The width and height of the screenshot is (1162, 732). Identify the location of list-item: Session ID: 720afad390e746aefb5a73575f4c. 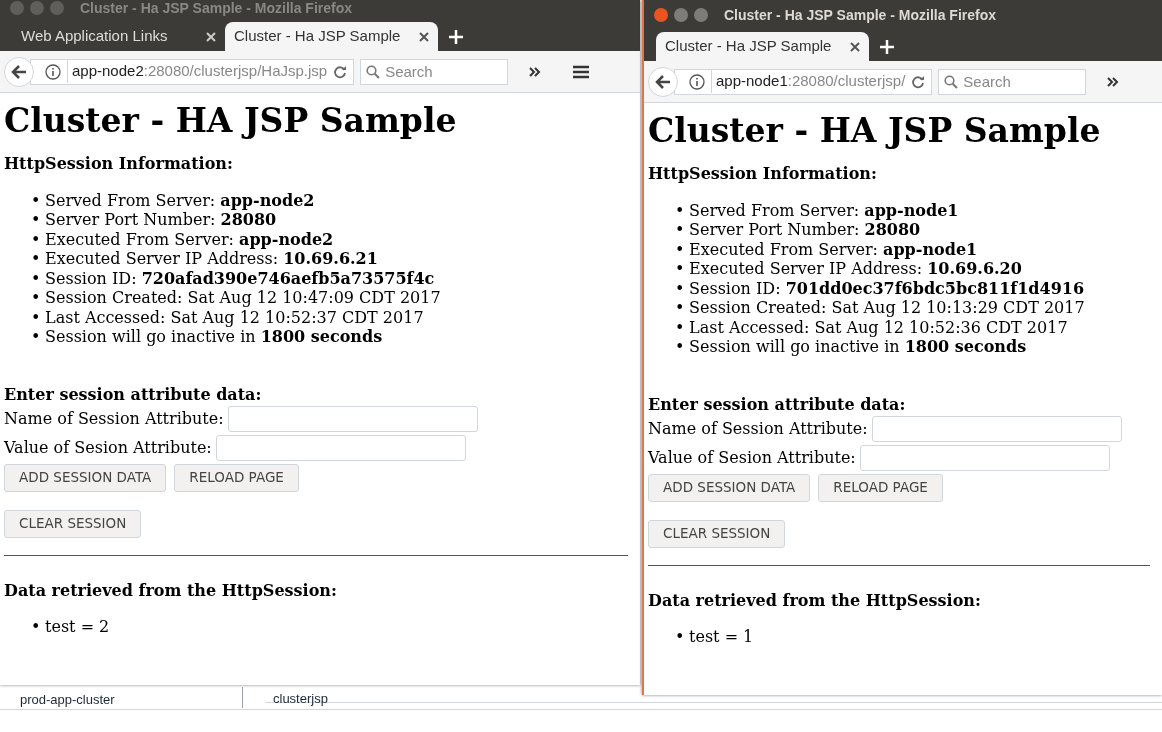
(240, 278).